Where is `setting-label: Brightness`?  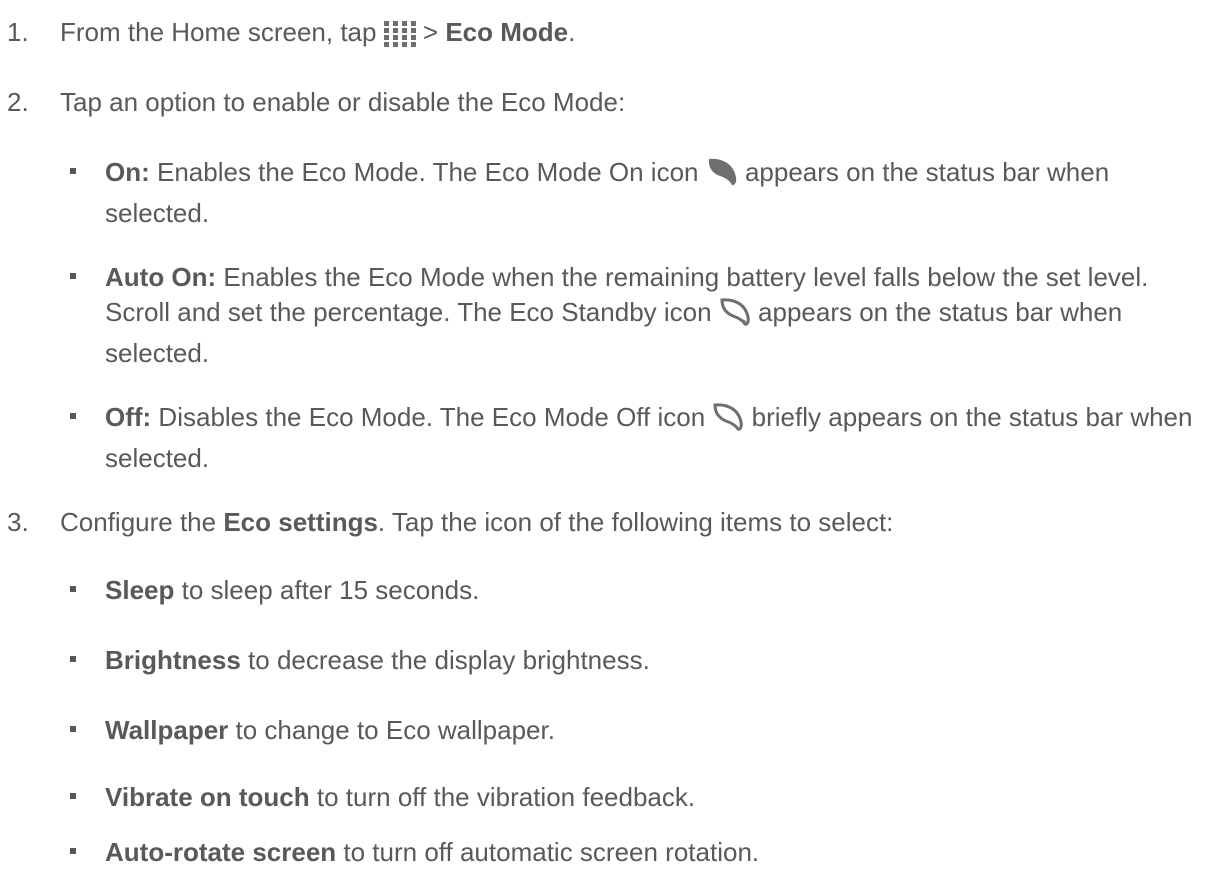
setting-label: Brightness is located at coordinates (173, 660).